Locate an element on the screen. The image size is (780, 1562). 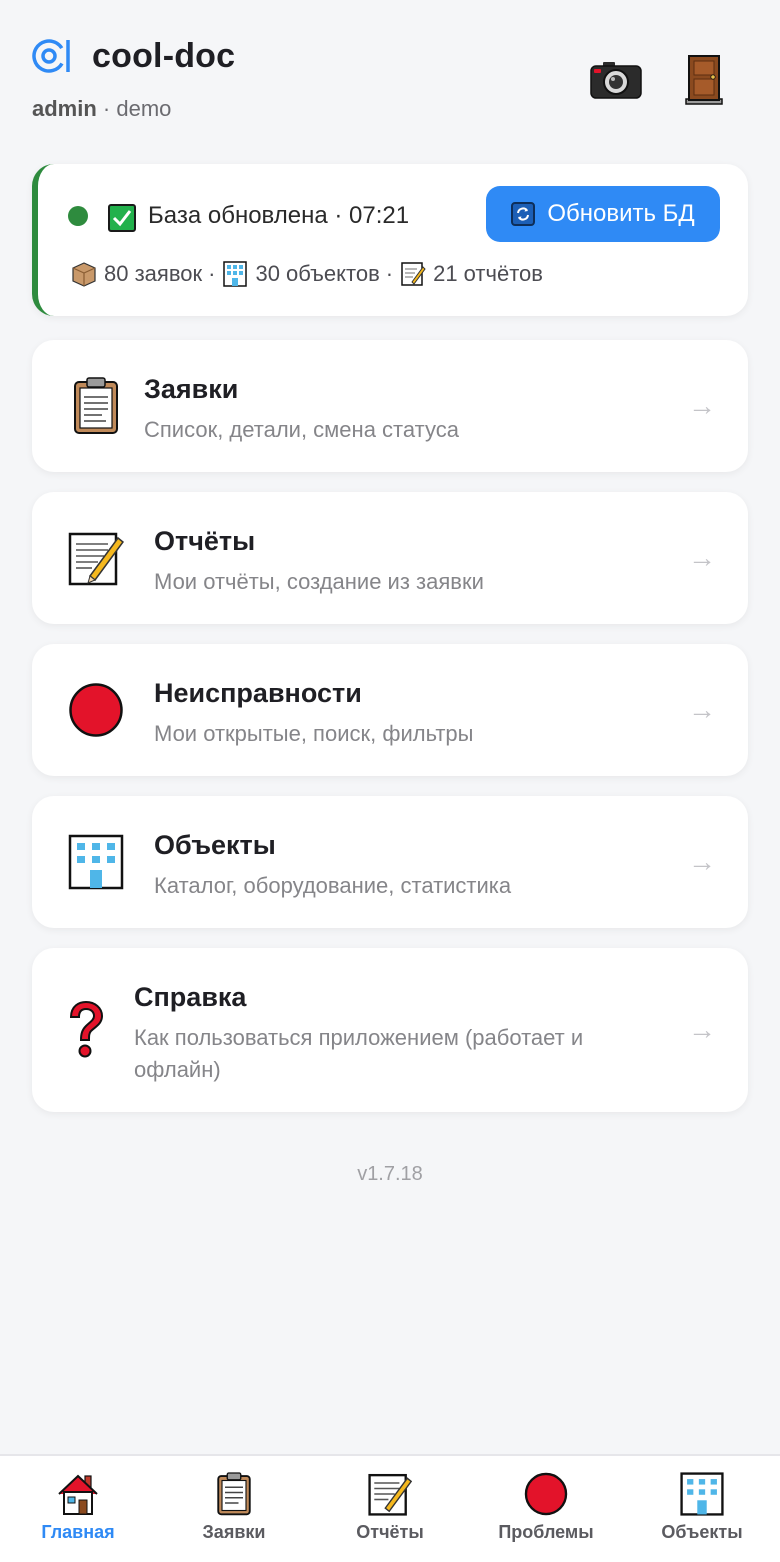
app-title: cool-doc is located at coordinates (164, 55).